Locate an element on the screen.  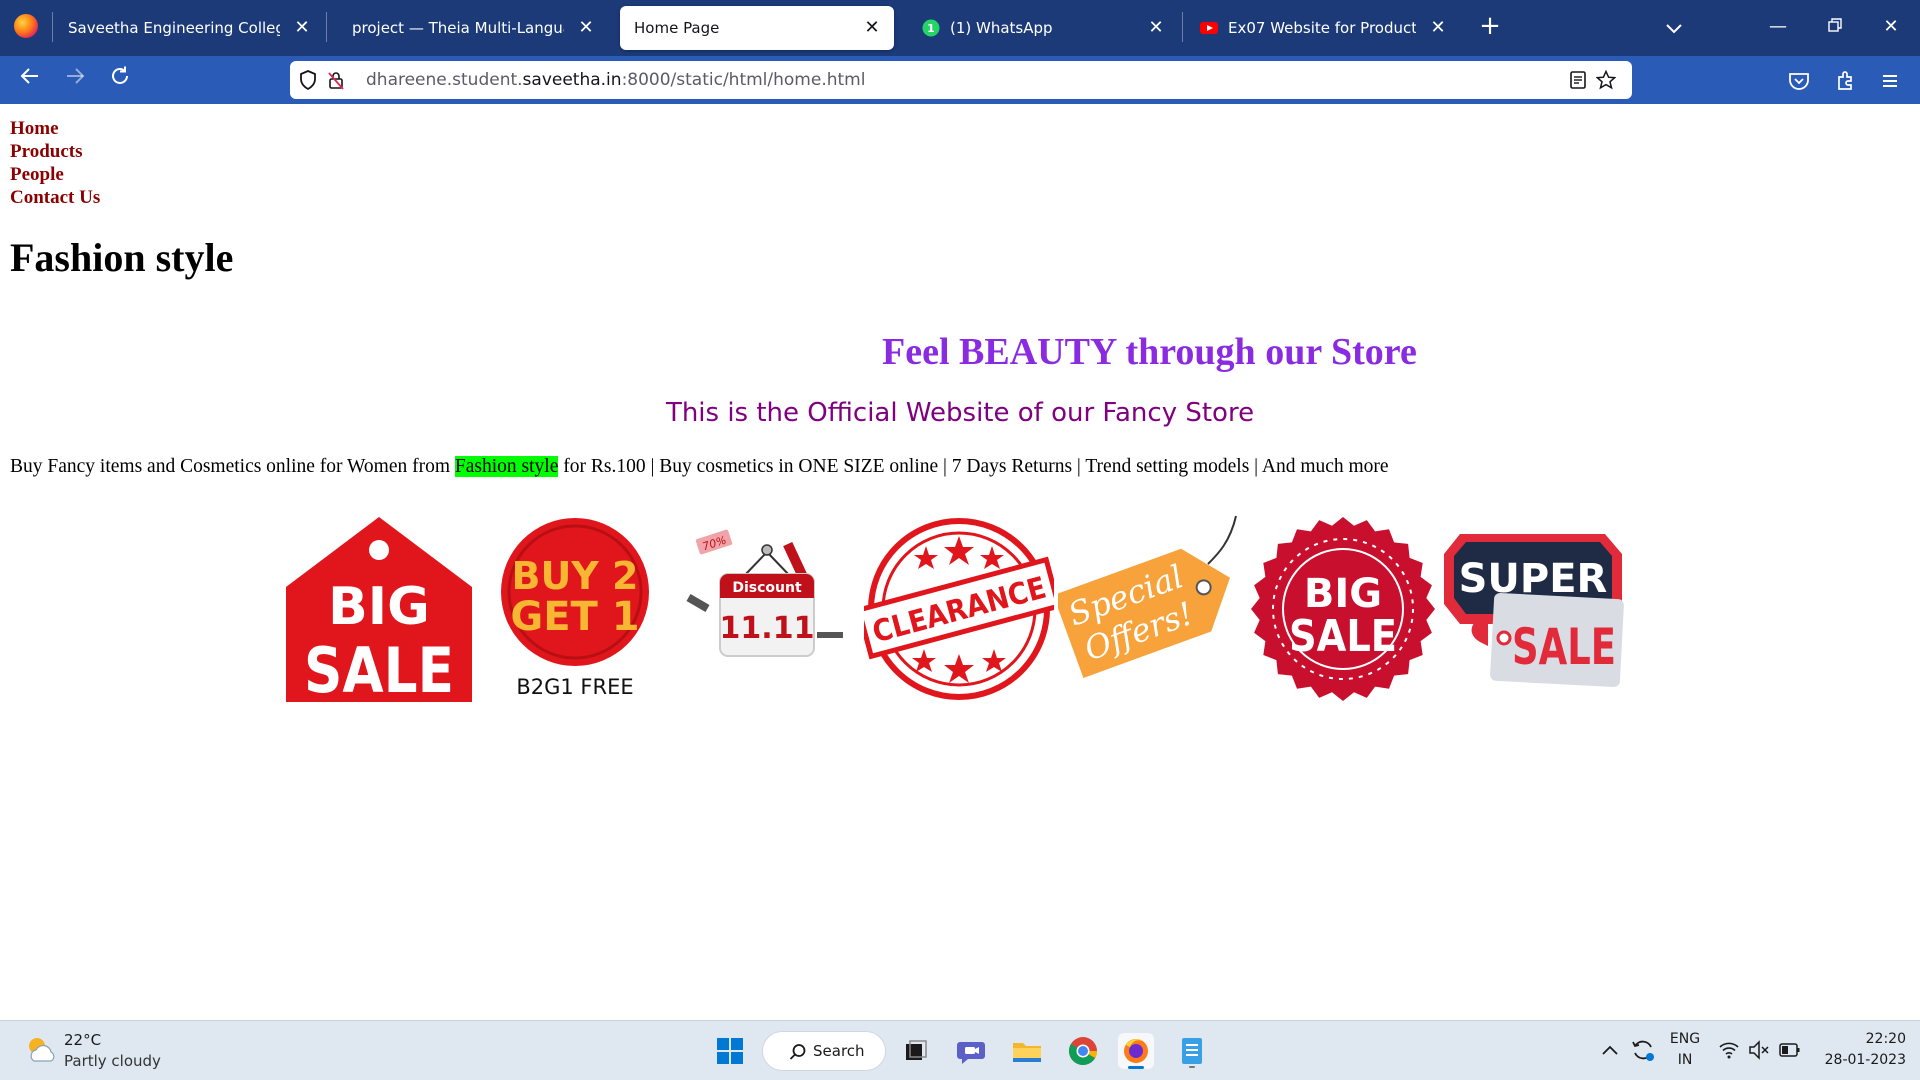
clock-time: 22:20 is located at coordinates (1858, 1039).